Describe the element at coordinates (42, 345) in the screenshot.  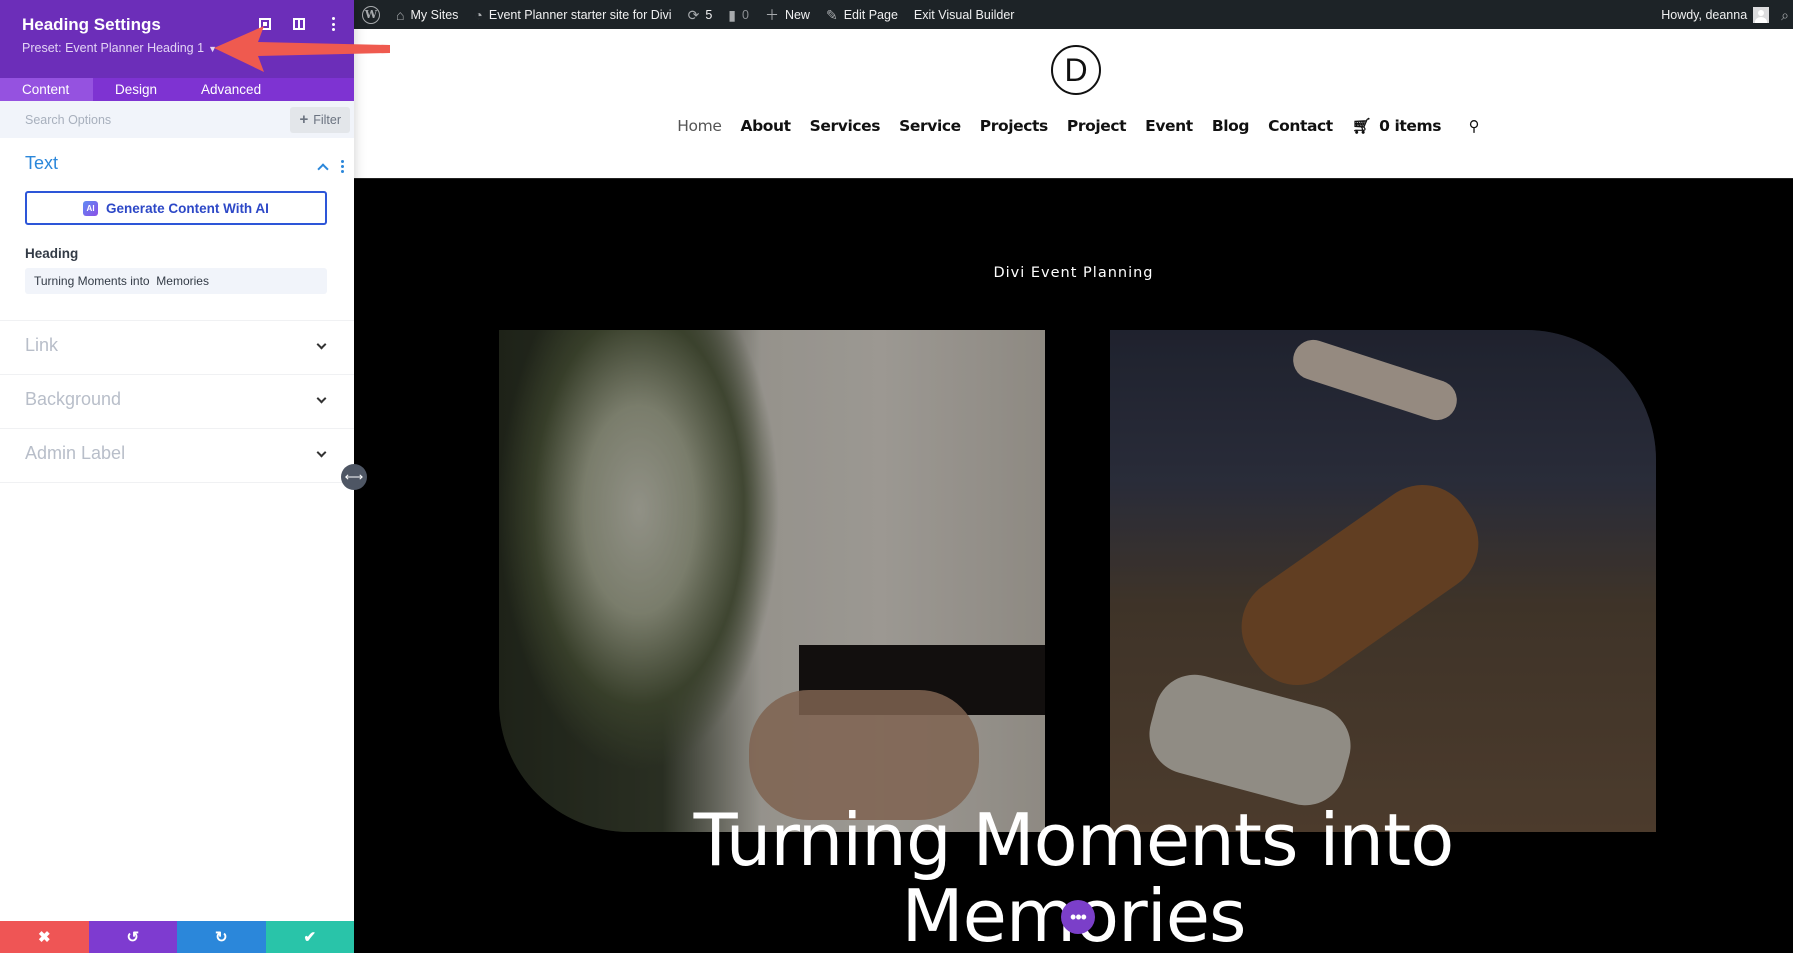
I see `link-section-title: Link` at that location.